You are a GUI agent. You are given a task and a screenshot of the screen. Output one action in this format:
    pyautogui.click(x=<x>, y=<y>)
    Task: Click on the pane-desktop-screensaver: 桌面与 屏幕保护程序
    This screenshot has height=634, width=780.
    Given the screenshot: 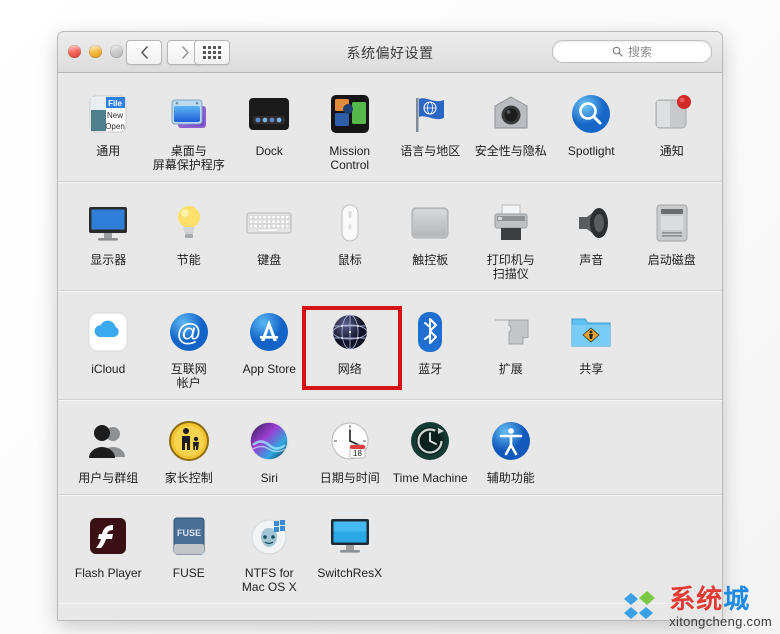 What is the action you would take?
    pyautogui.click(x=189, y=129)
    